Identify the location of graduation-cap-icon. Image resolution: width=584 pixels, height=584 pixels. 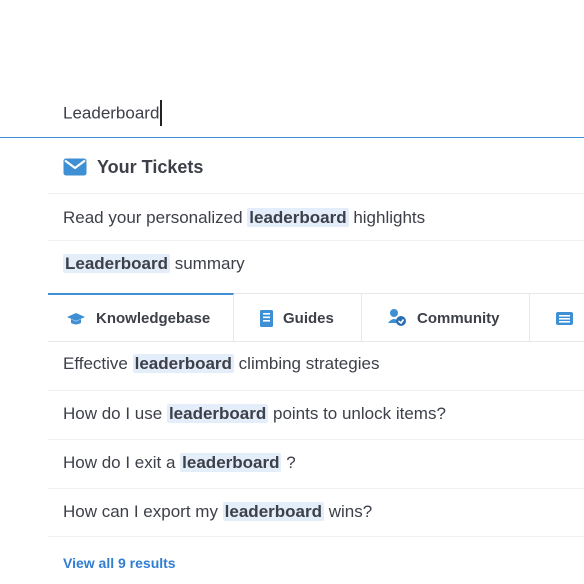
(76, 319).